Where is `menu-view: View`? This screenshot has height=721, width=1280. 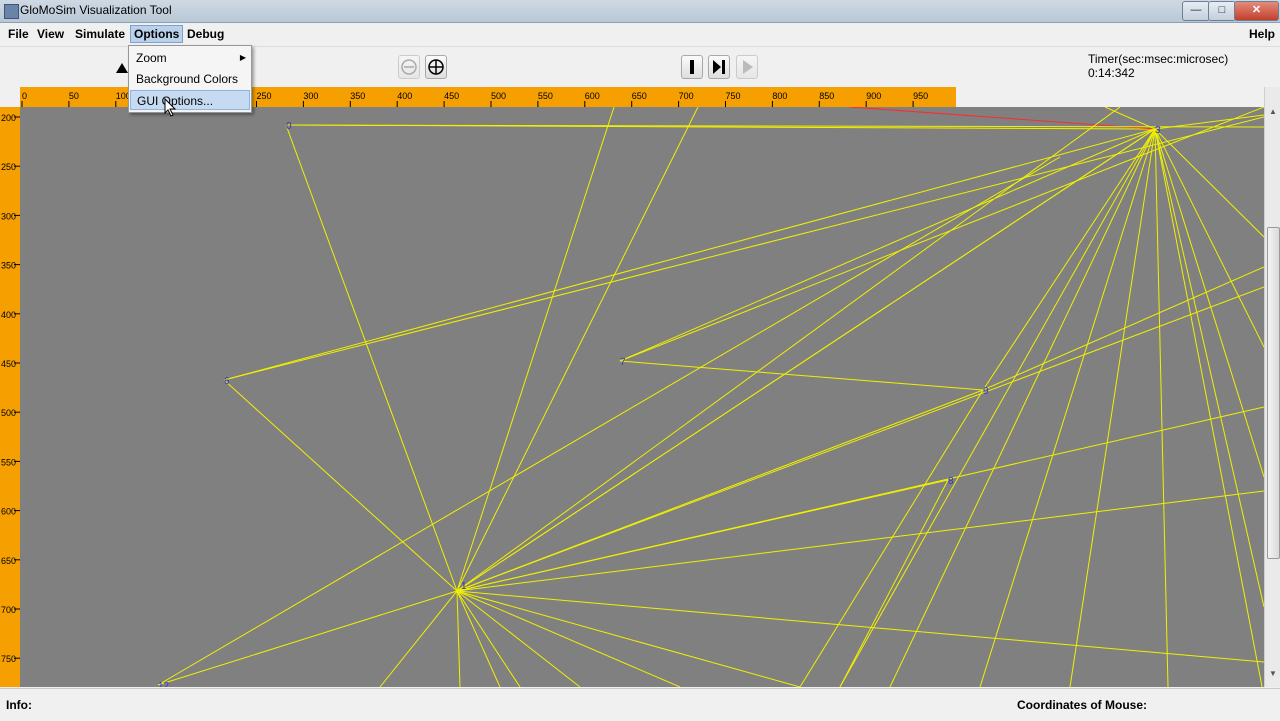
menu-view: View is located at coordinates (50, 34).